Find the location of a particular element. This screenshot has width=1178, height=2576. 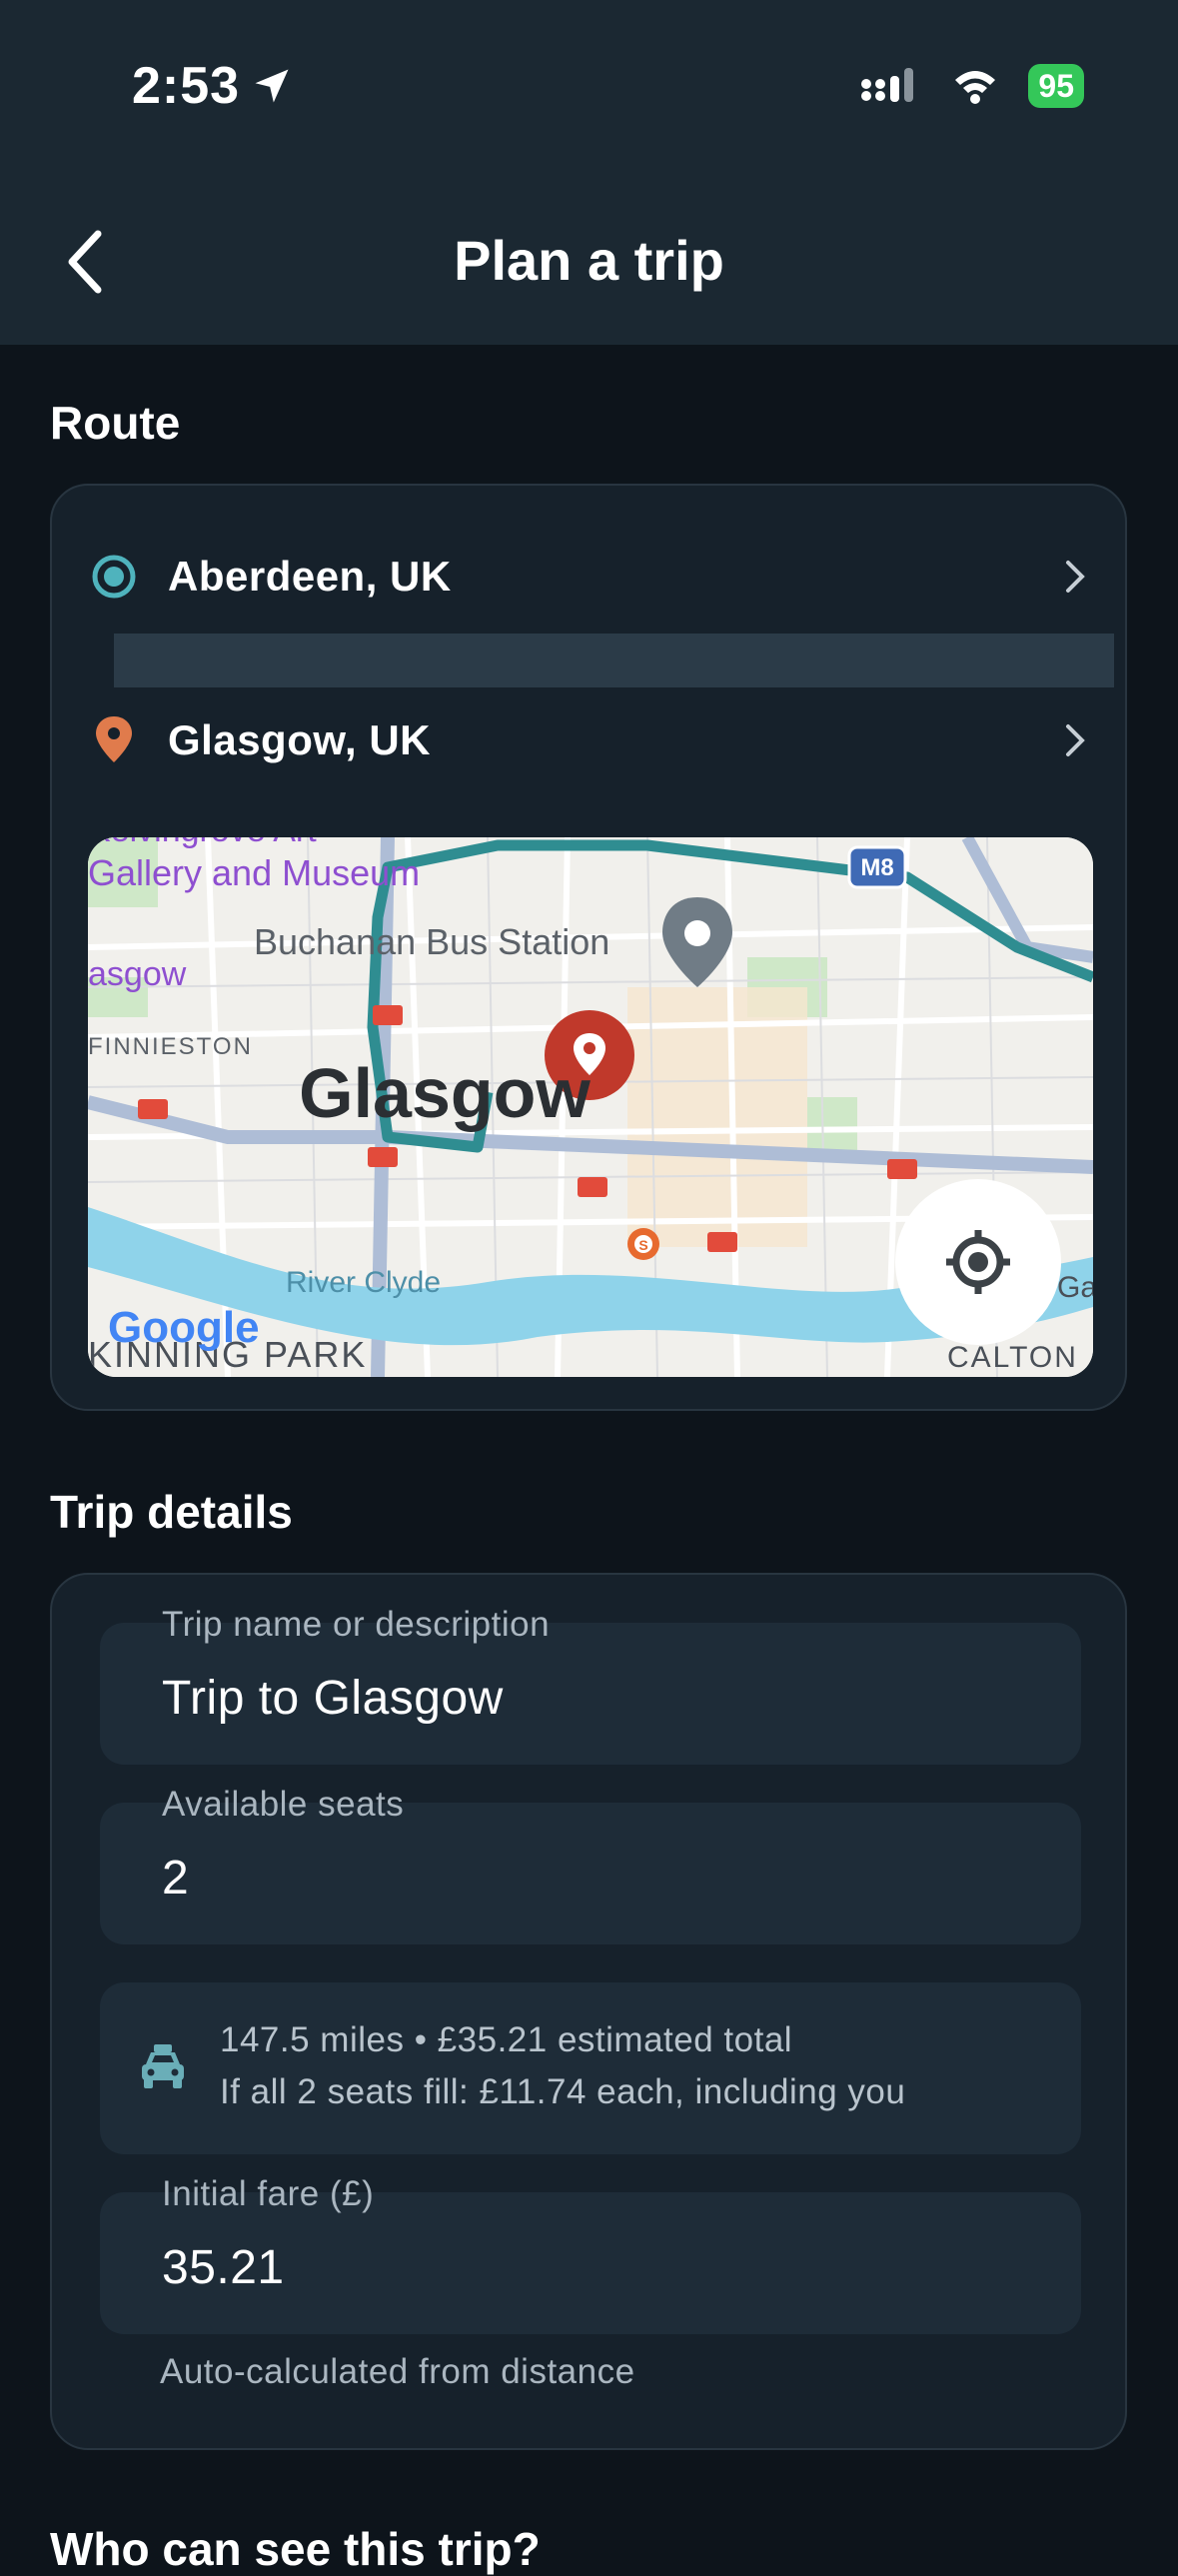

car-icon is located at coordinates (163, 2066).